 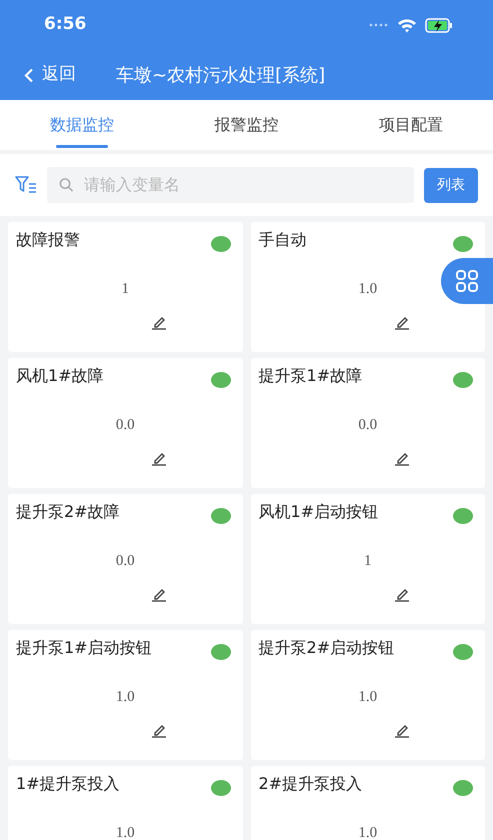 What do you see at coordinates (246, 125) in the screenshot?
I see `tab: 报警监控` at bounding box center [246, 125].